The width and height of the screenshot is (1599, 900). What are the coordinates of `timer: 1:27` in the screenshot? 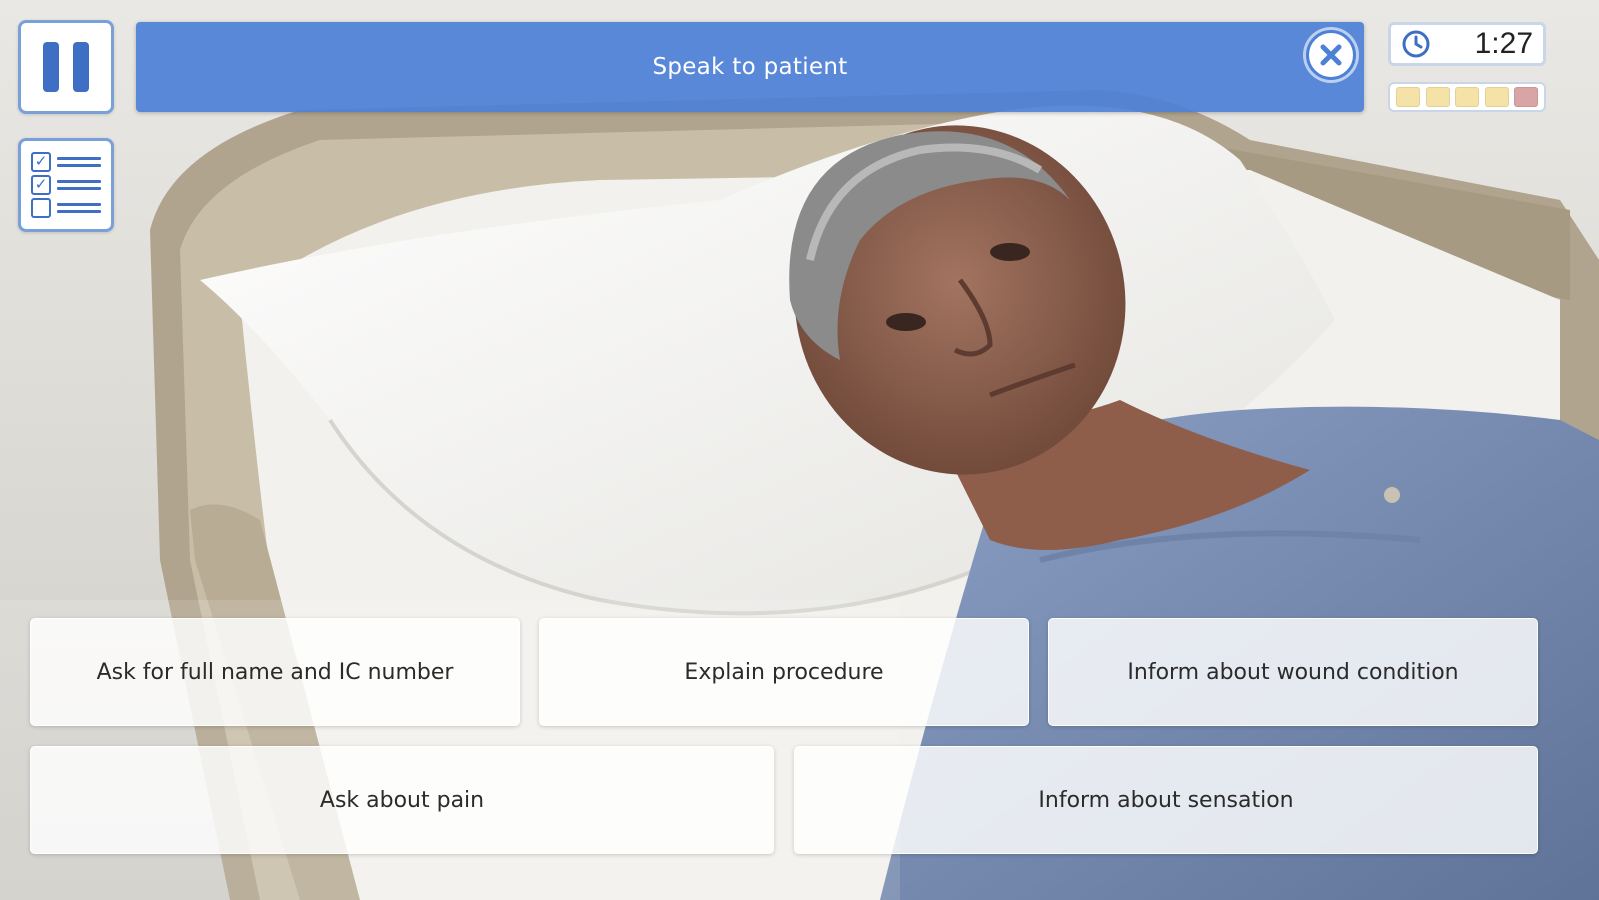 It's located at (1467, 44).